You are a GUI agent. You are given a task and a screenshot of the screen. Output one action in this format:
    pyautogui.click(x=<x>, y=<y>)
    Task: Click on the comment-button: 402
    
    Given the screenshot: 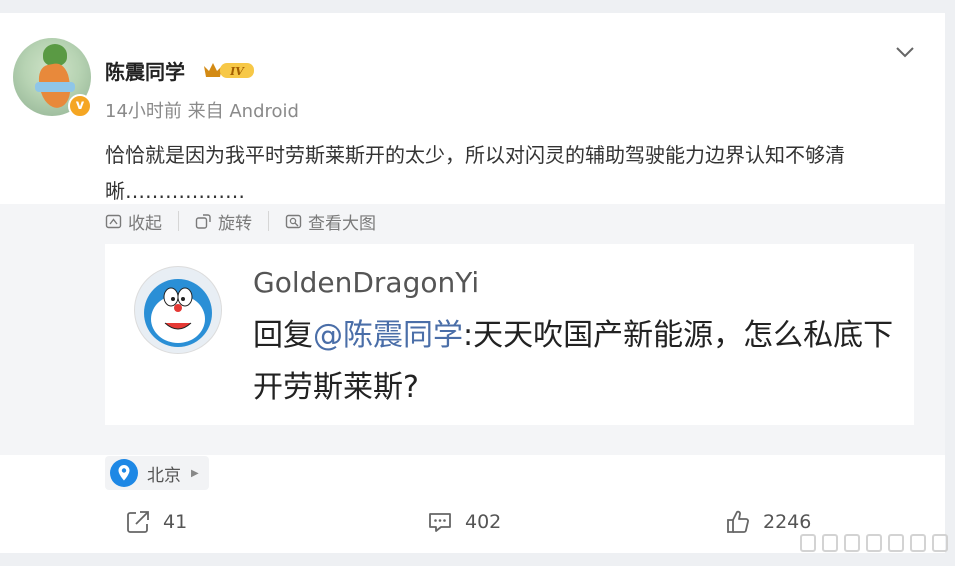 What is the action you would take?
    pyautogui.click(x=464, y=522)
    